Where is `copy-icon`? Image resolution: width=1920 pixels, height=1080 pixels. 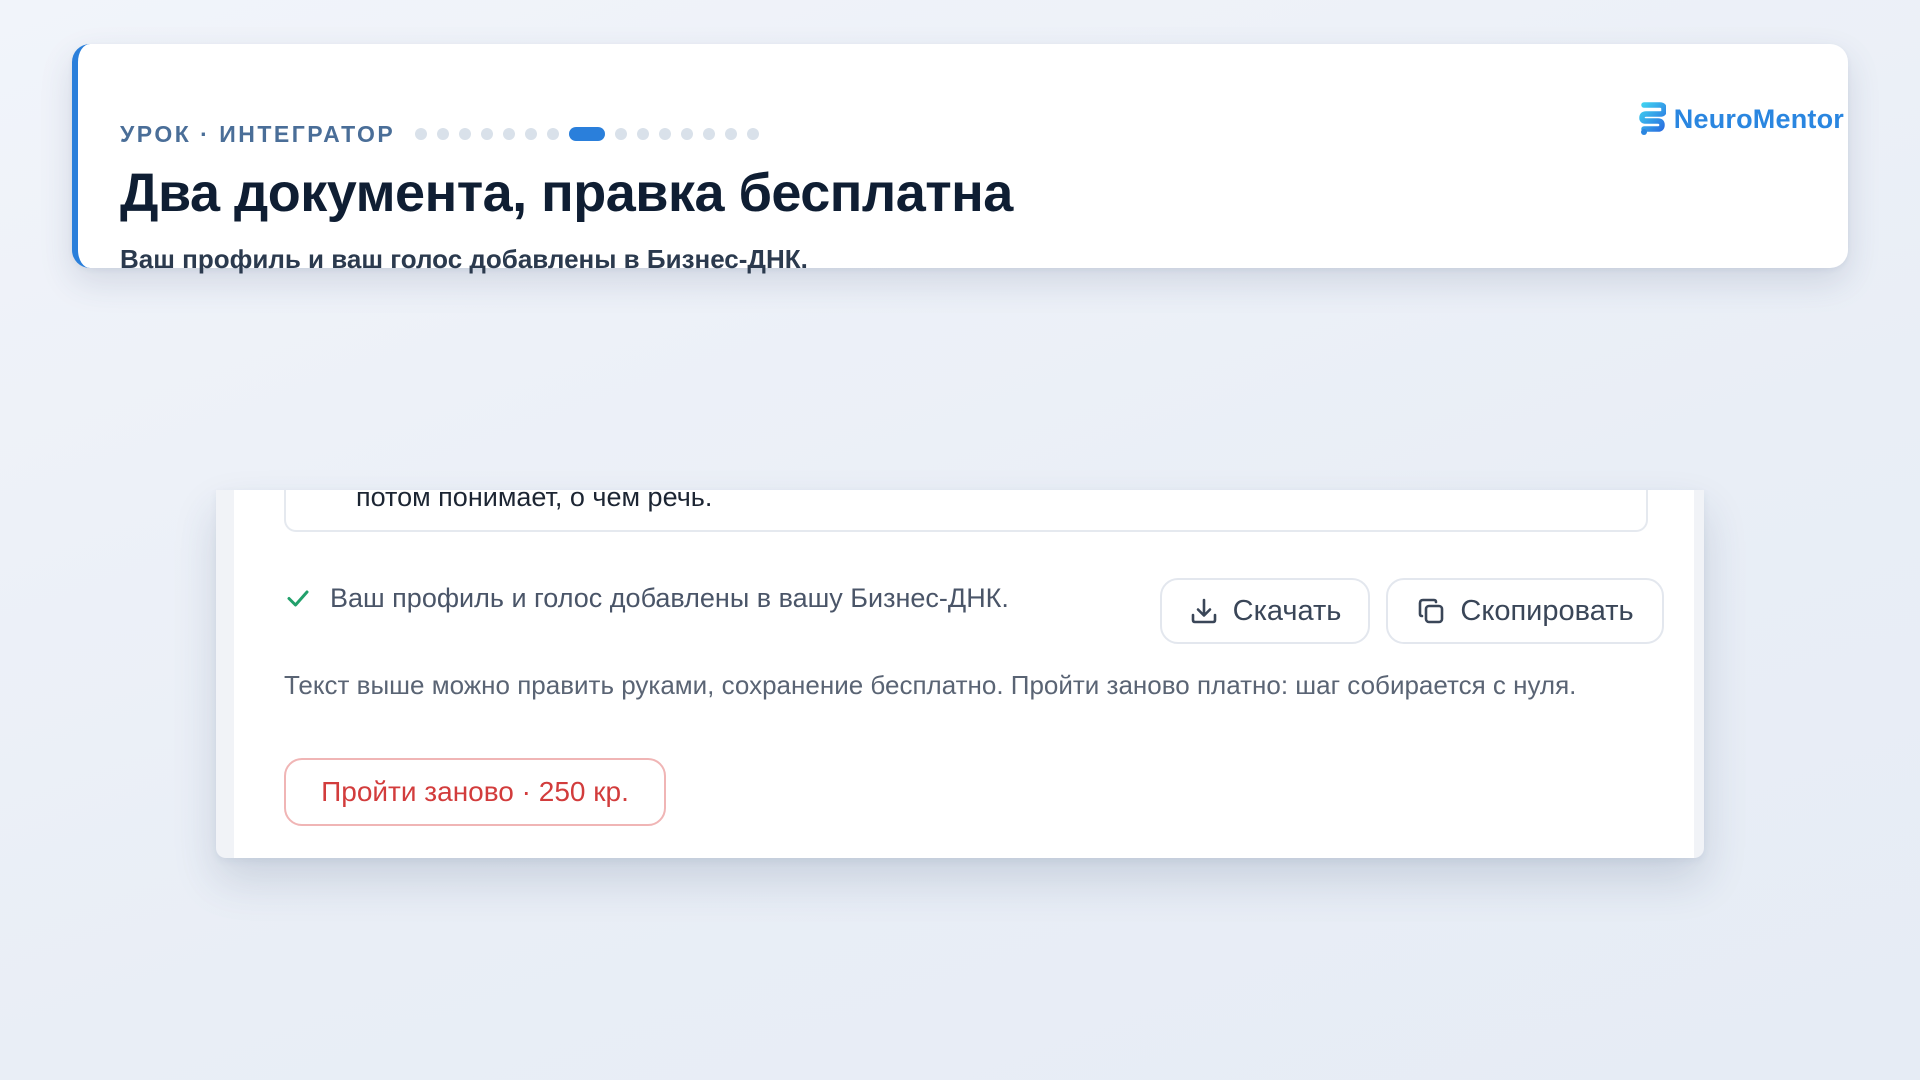 copy-icon is located at coordinates (1431, 611).